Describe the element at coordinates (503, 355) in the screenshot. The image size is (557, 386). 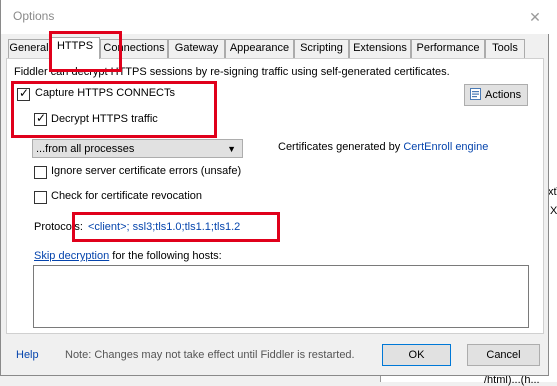
I see `cancel-button: Cancel` at that location.